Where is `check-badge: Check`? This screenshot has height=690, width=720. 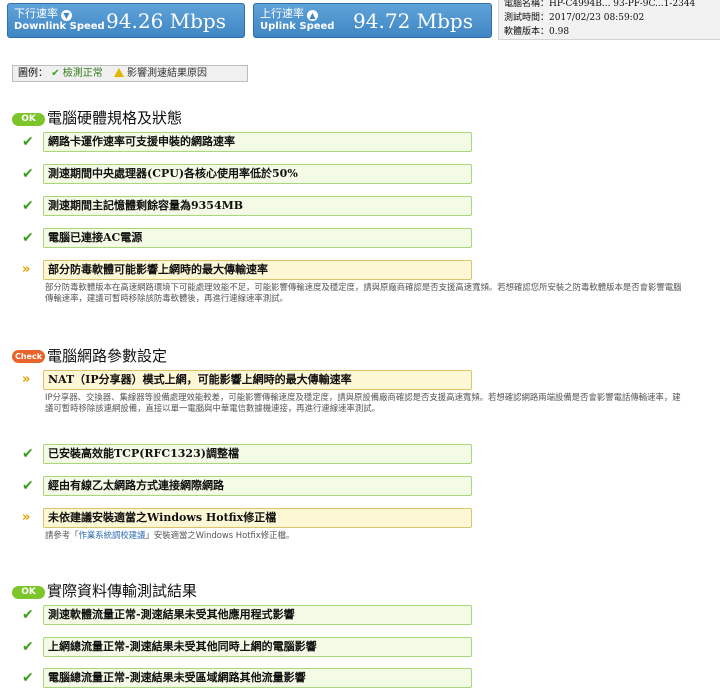
check-badge: Check is located at coordinates (28, 356).